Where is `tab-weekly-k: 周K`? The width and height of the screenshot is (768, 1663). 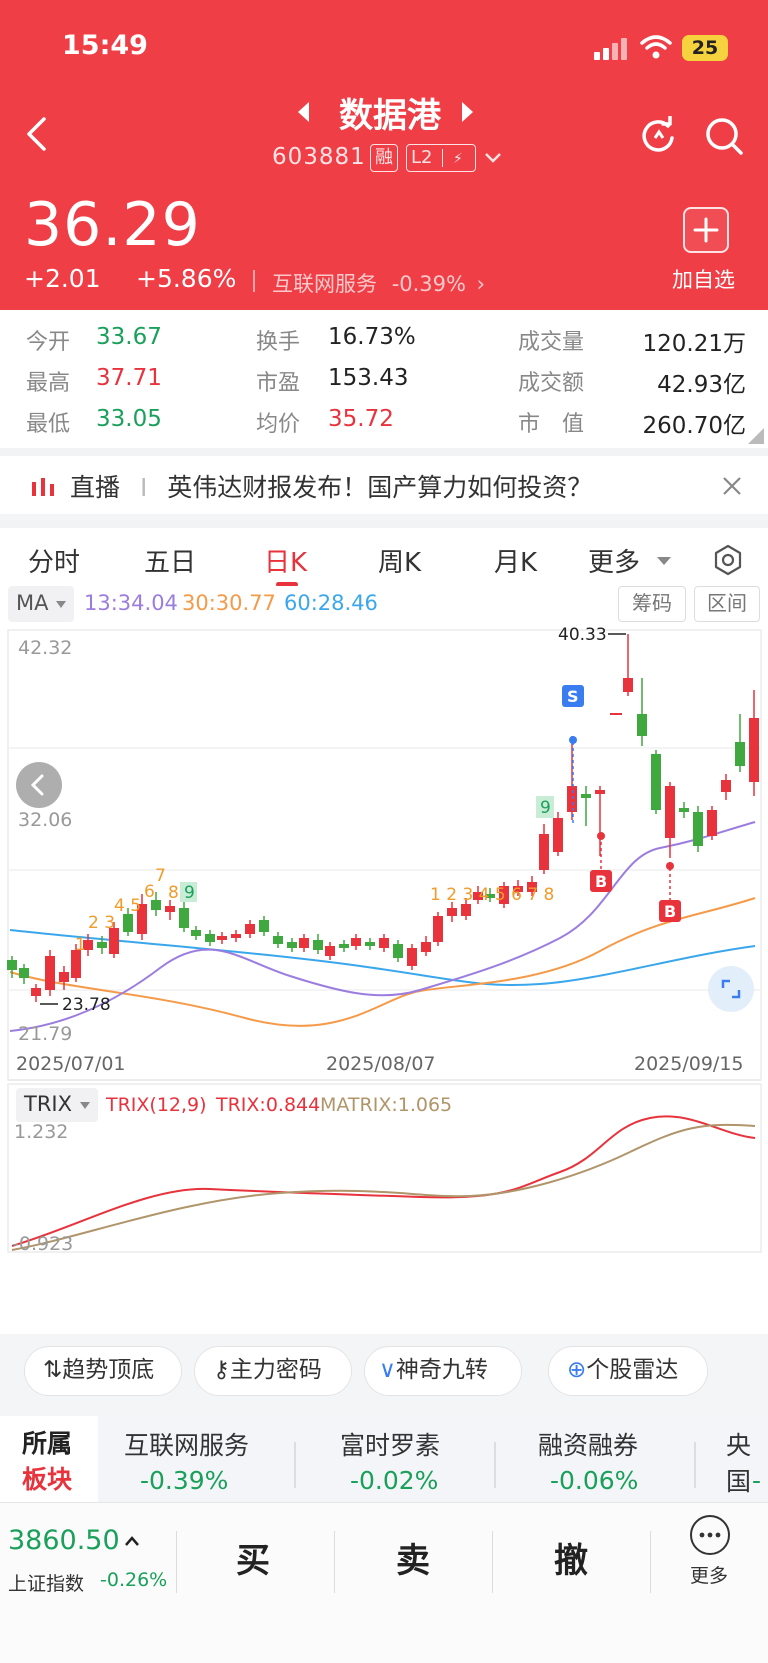 tab-weekly-k: 周K is located at coordinates (399, 560).